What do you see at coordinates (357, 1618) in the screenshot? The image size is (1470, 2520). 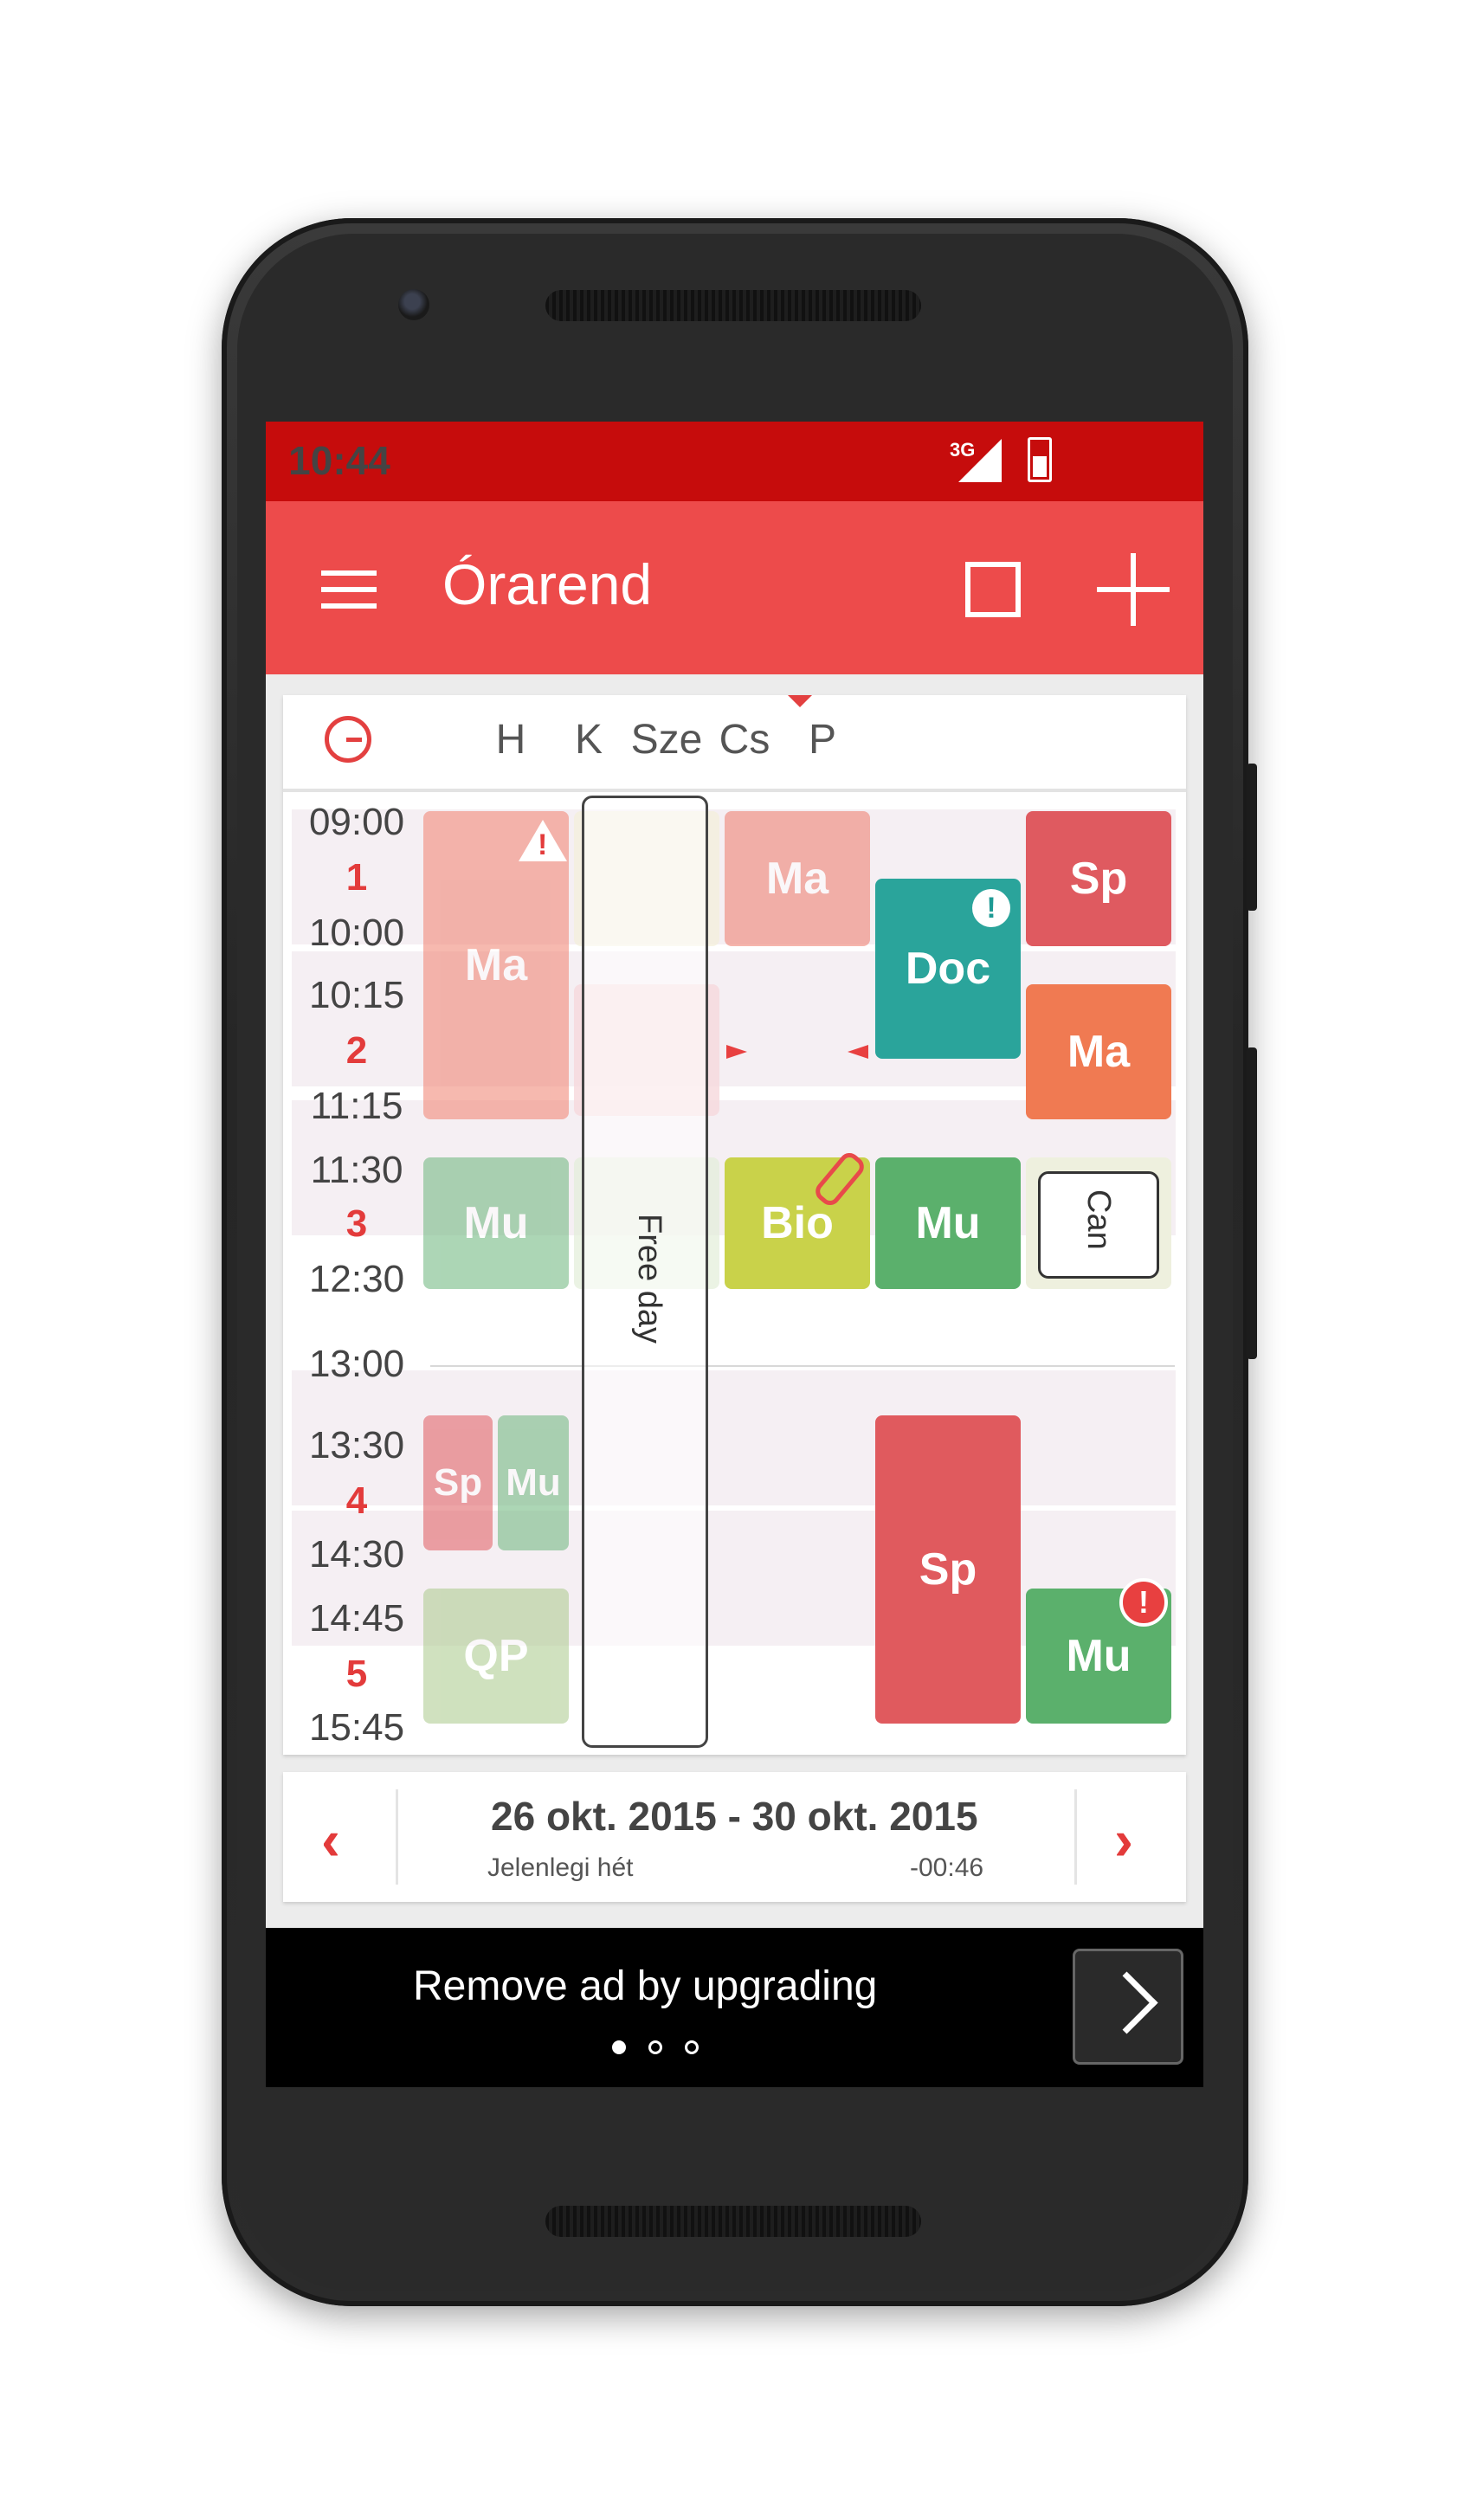 I see `period-start: 14:45` at bounding box center [357, 1618].